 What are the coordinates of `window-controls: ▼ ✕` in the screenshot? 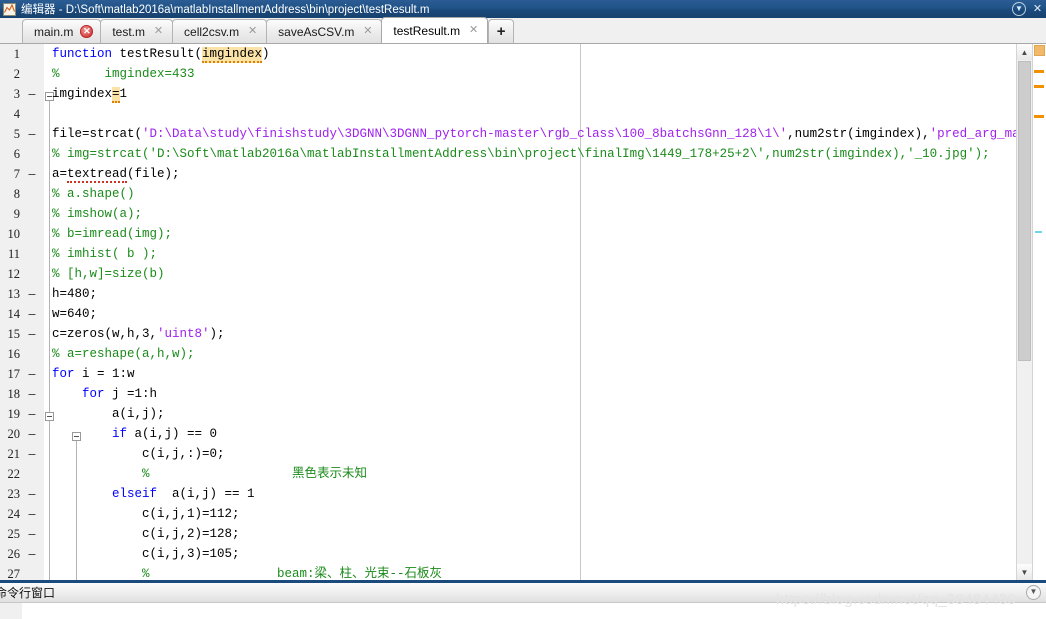 It's located at (1028, 9).